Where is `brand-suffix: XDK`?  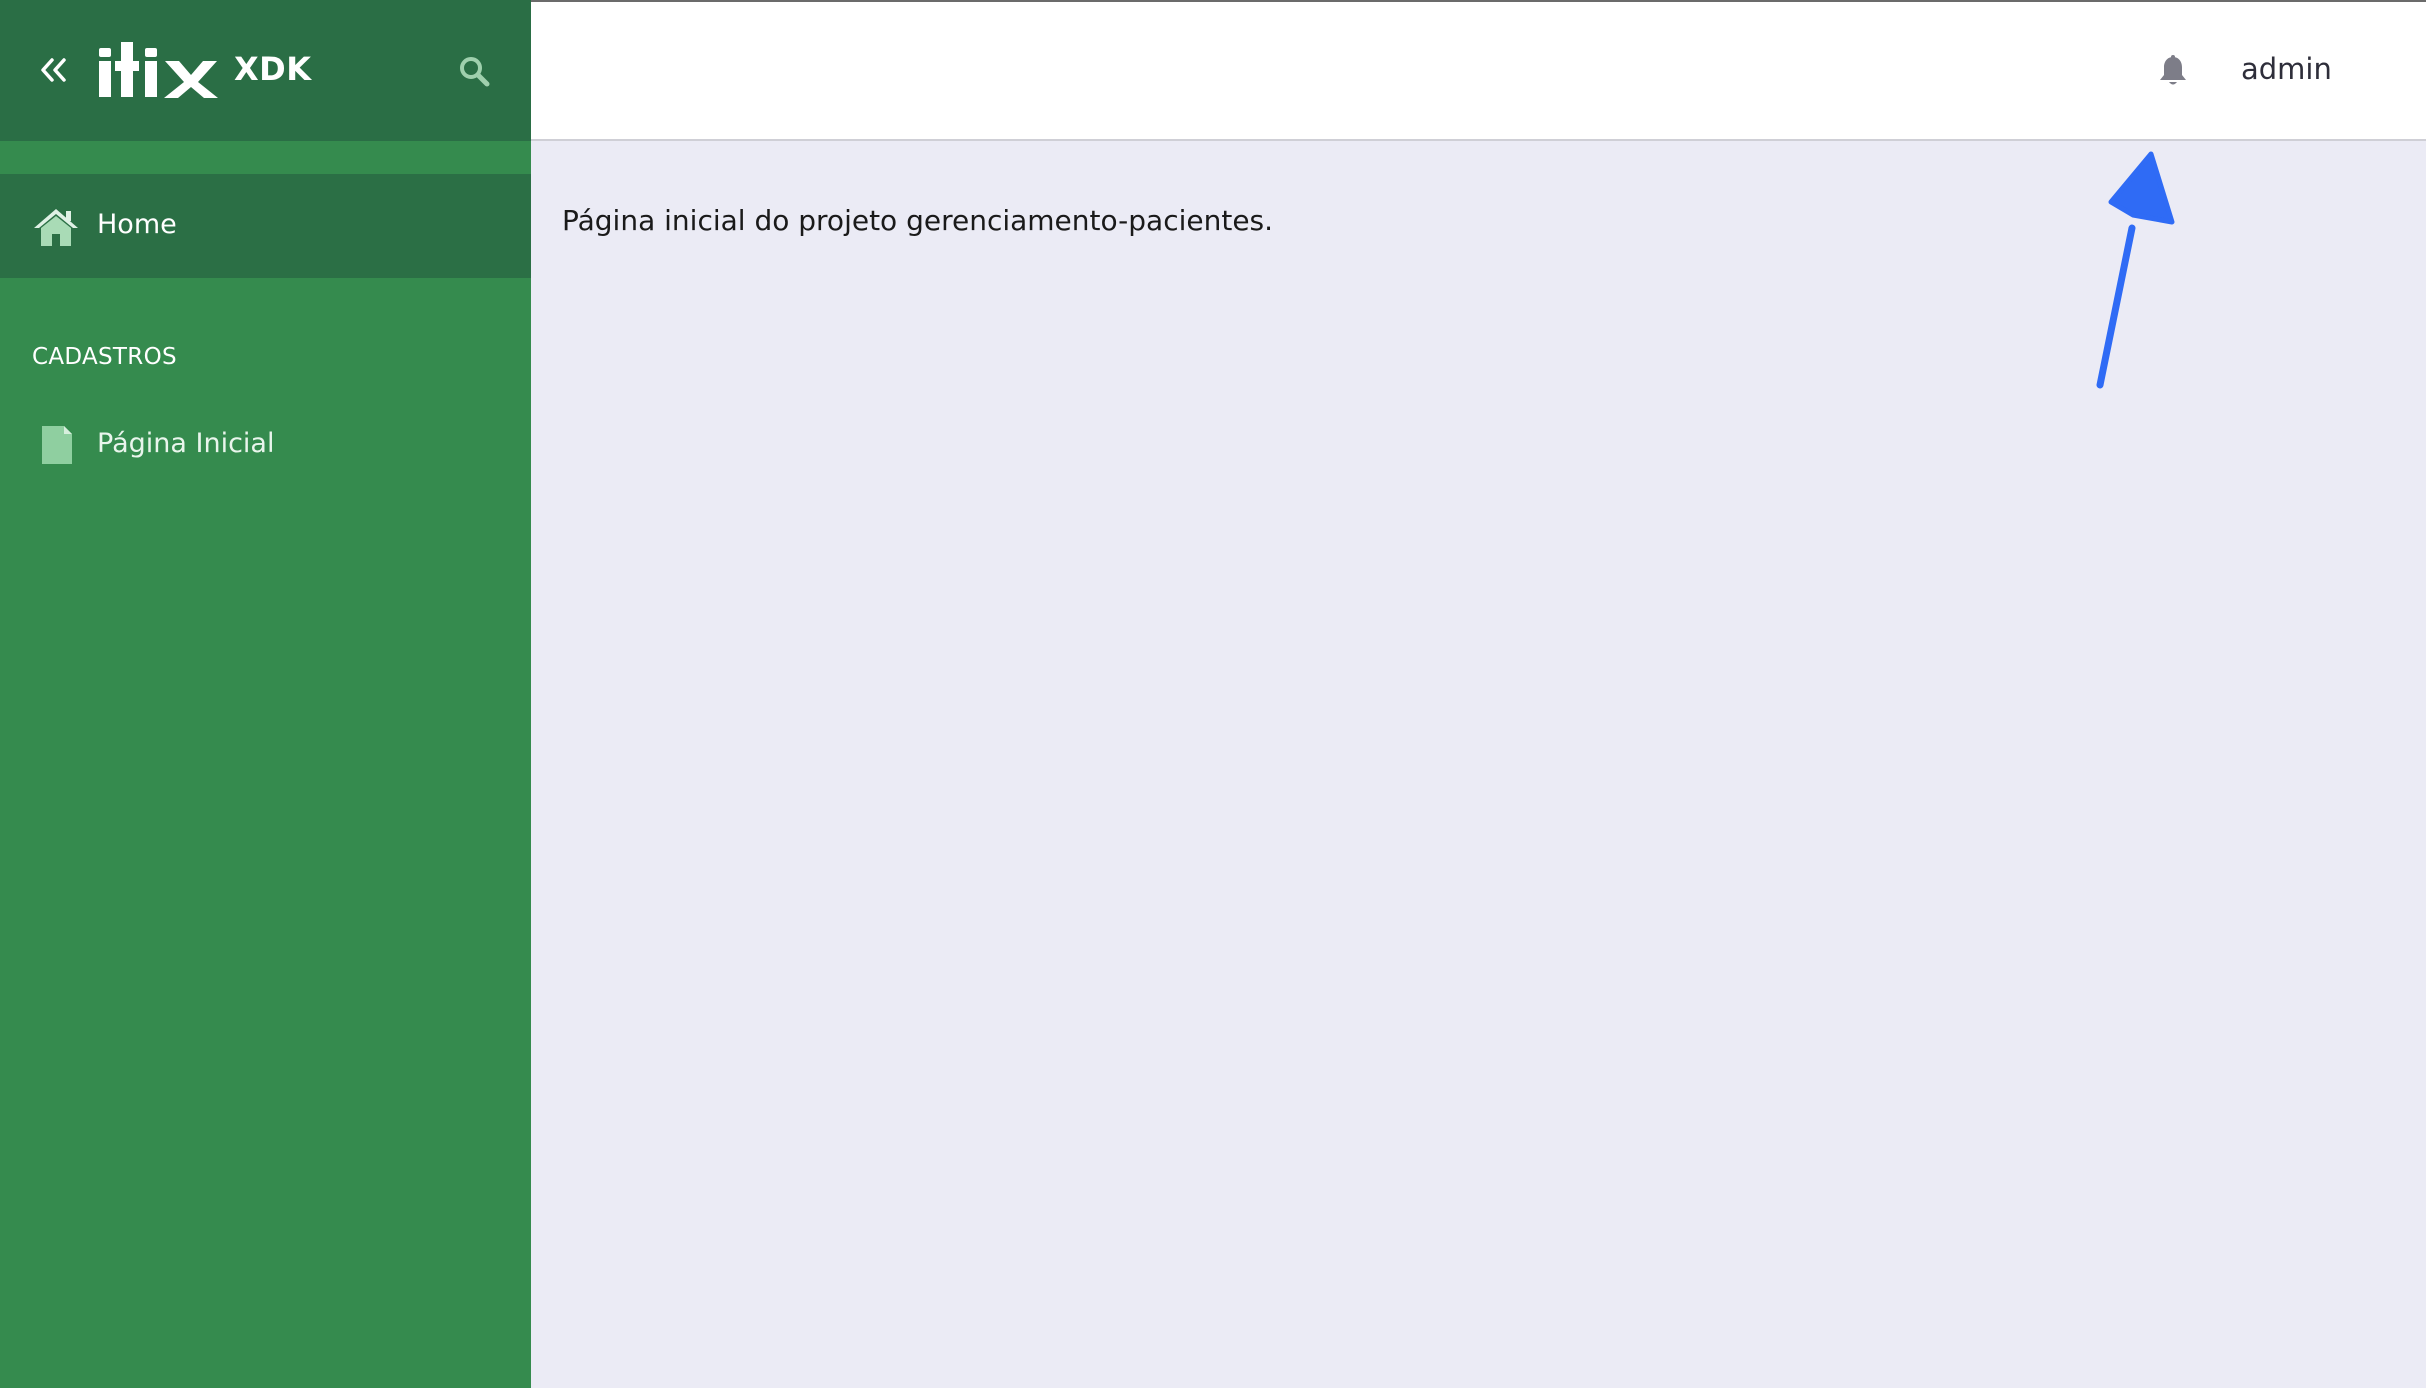
brand-suffix: XDK is located at coordinates (273, 69).